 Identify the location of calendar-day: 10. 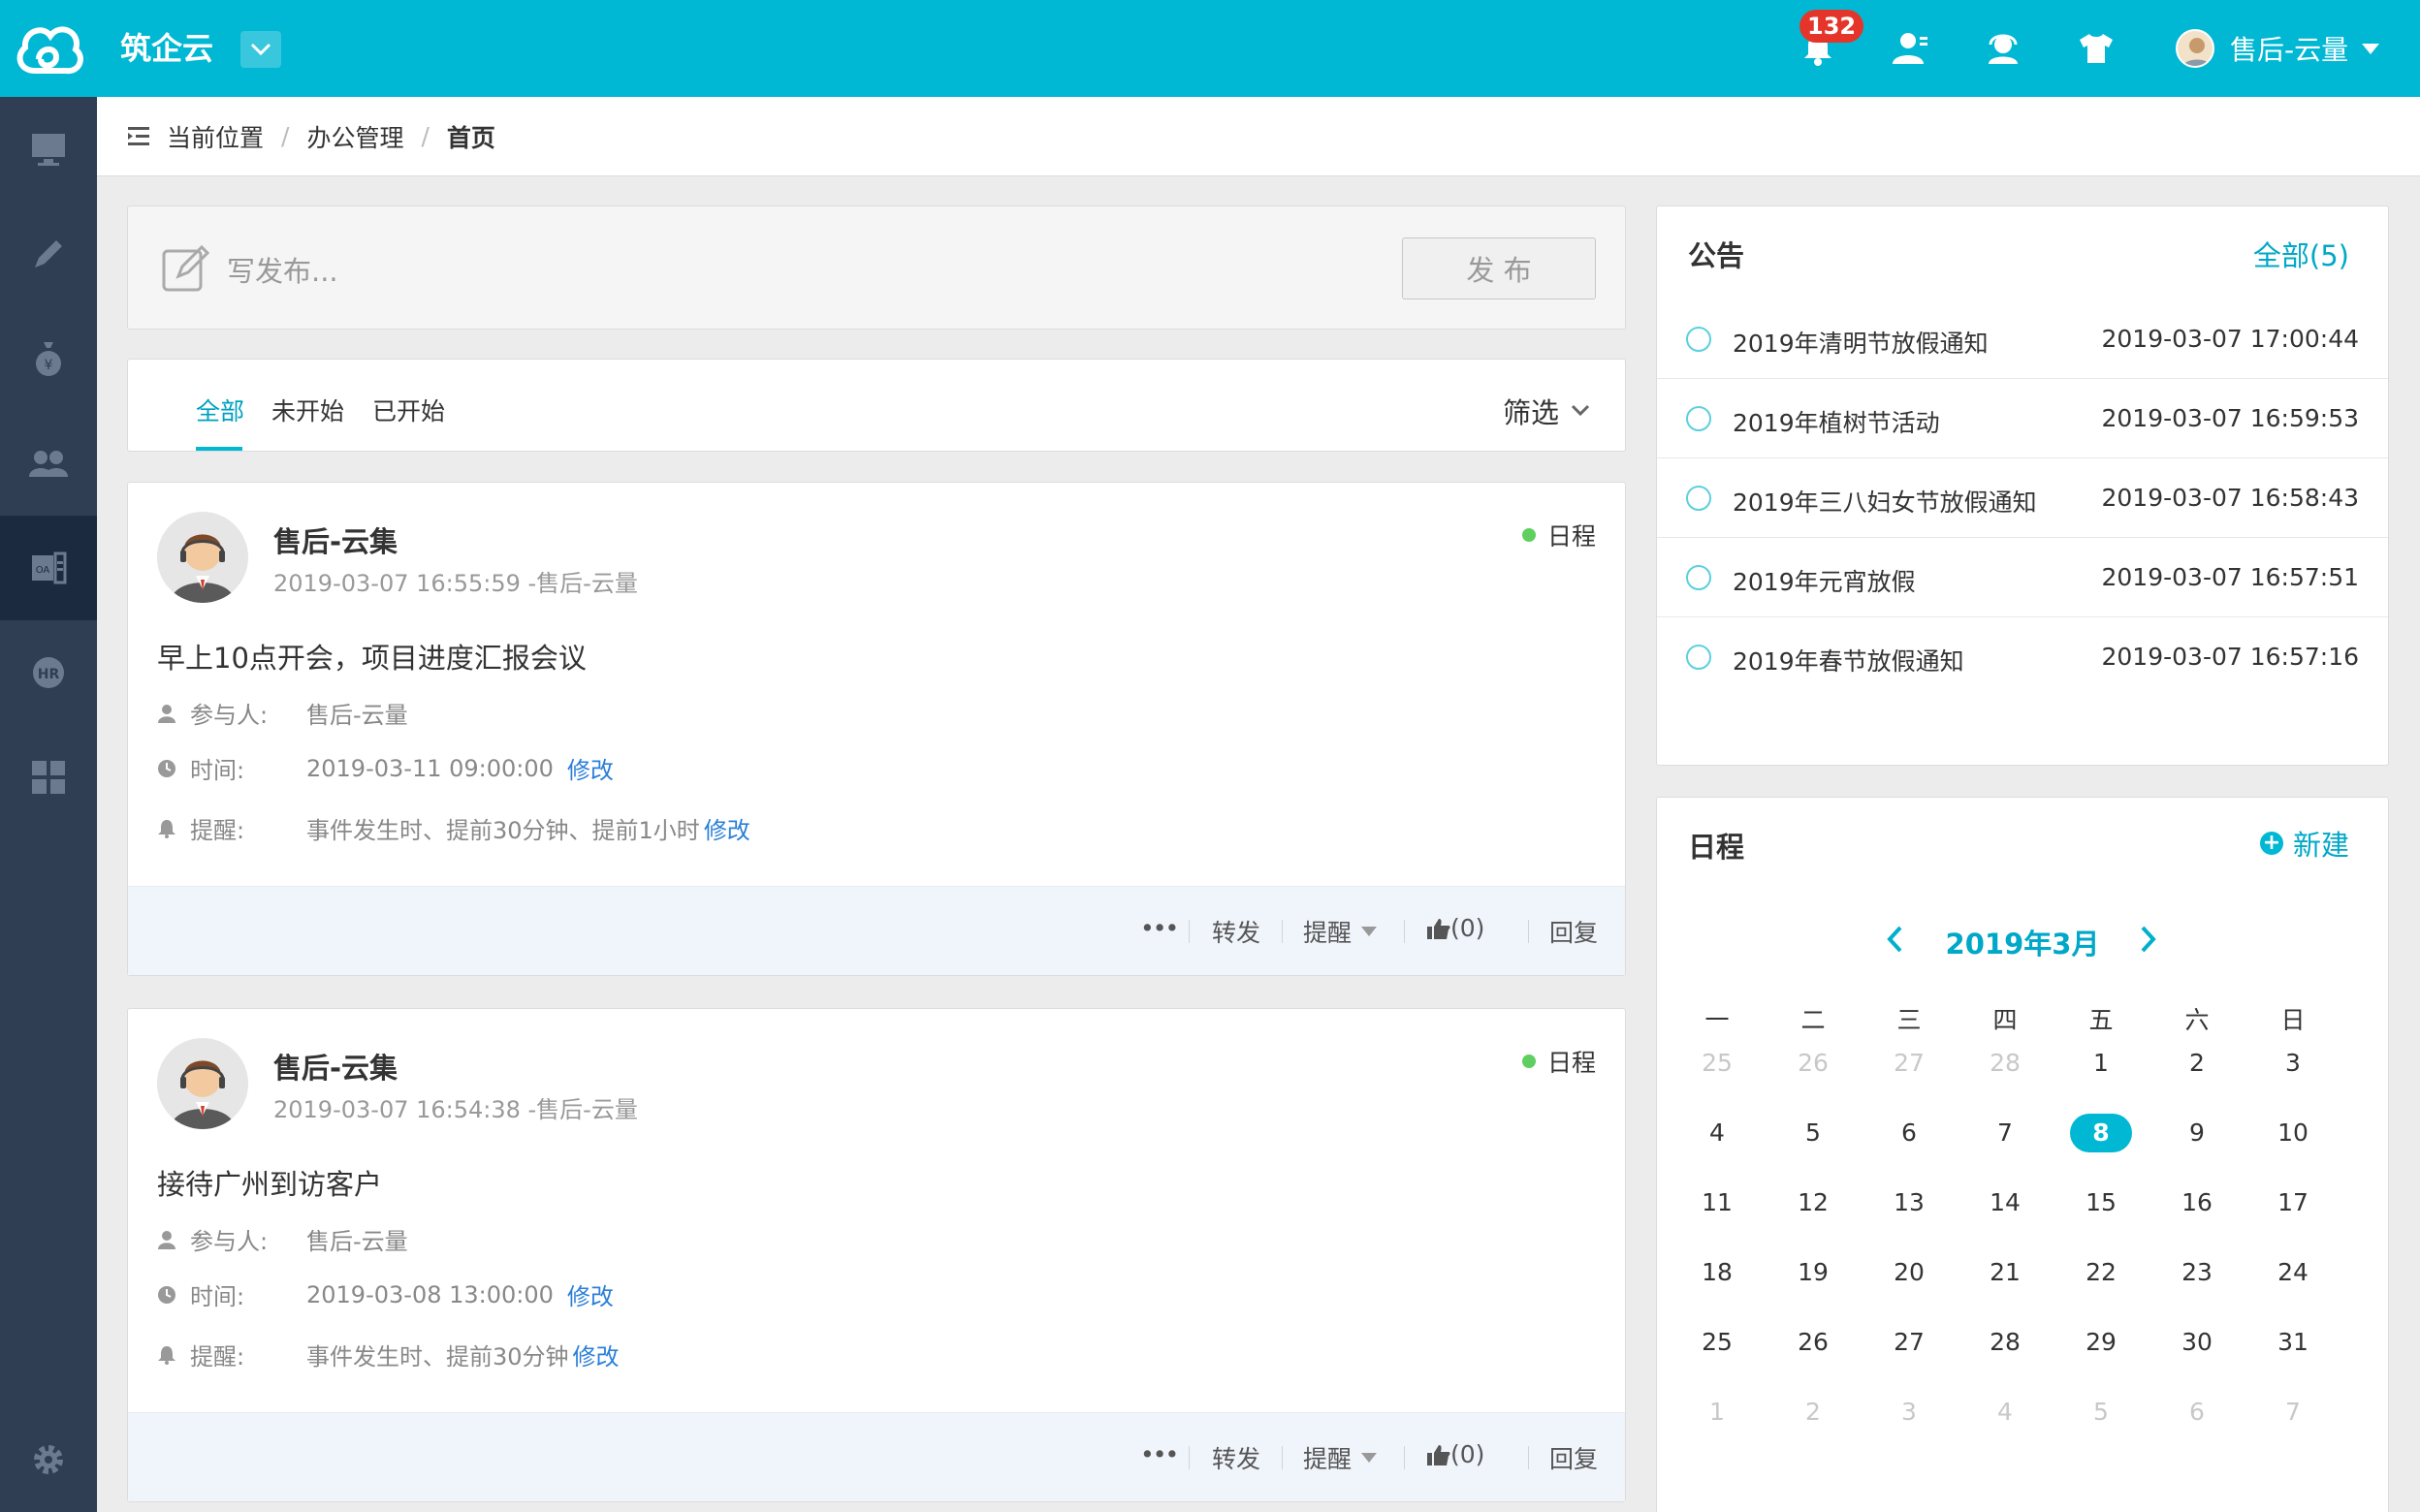
(2293, 1133).